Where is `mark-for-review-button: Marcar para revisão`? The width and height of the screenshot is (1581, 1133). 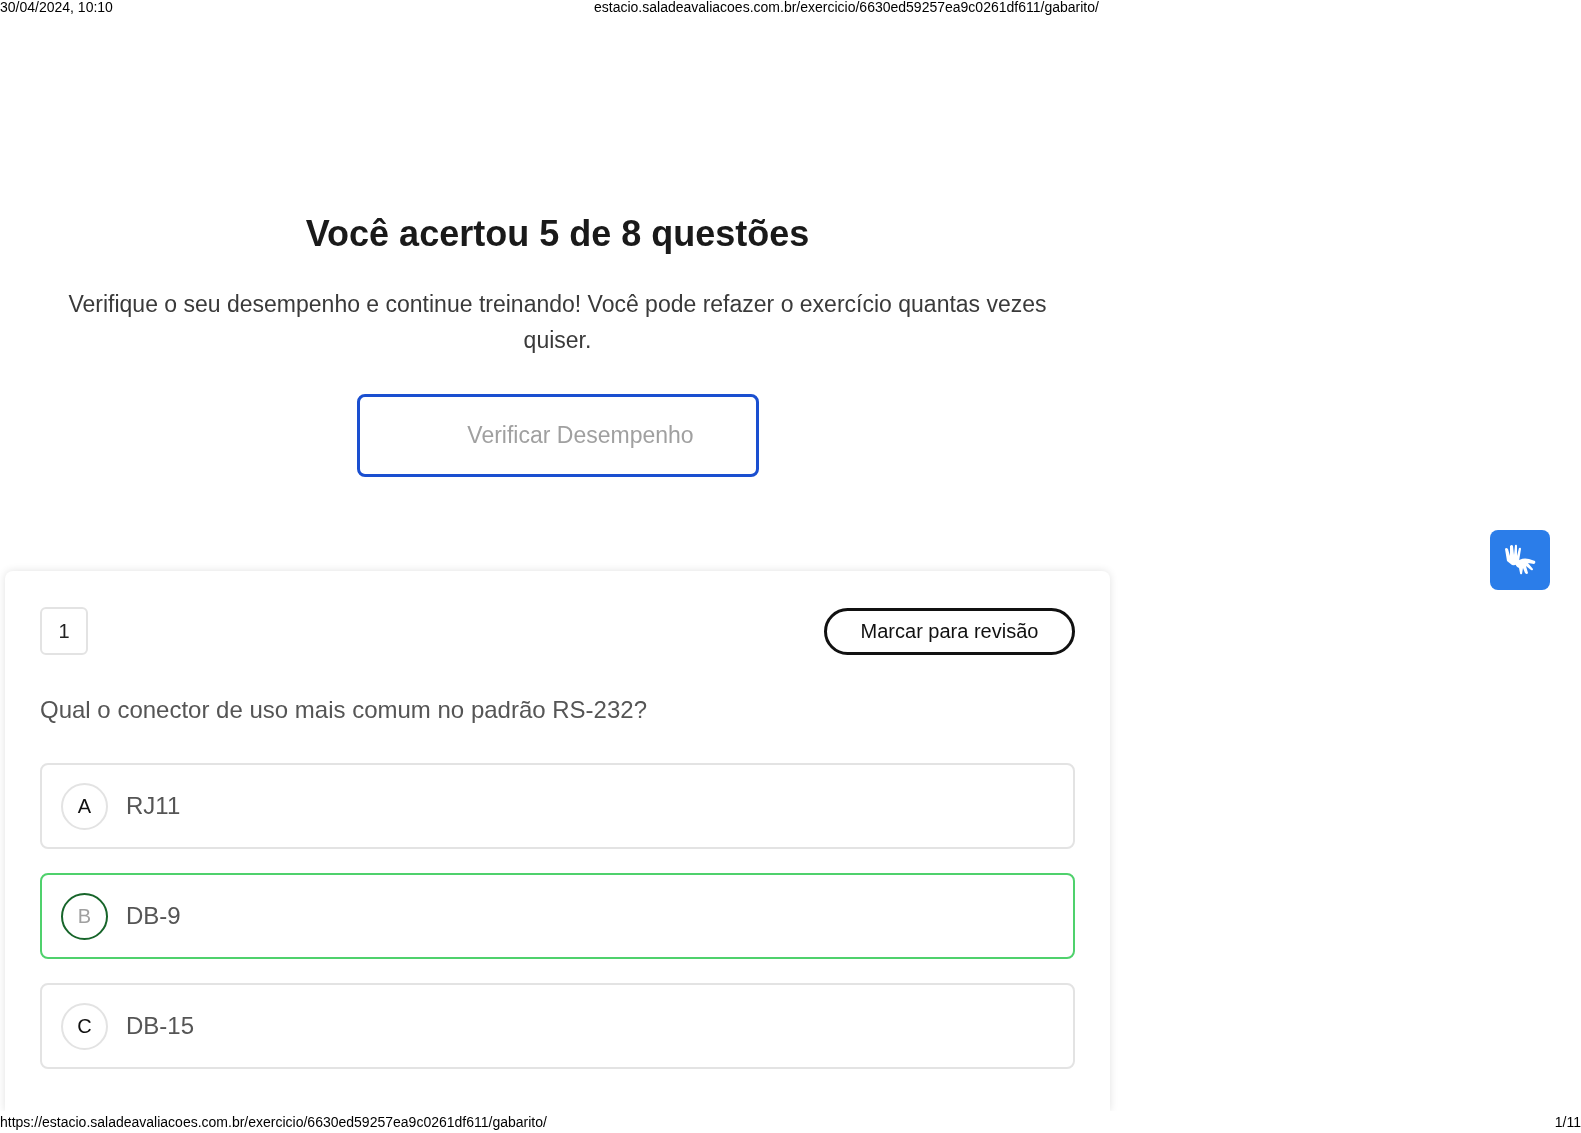
mark-for-review-button: Marcar para revisão is located at coordinates (949, 631).